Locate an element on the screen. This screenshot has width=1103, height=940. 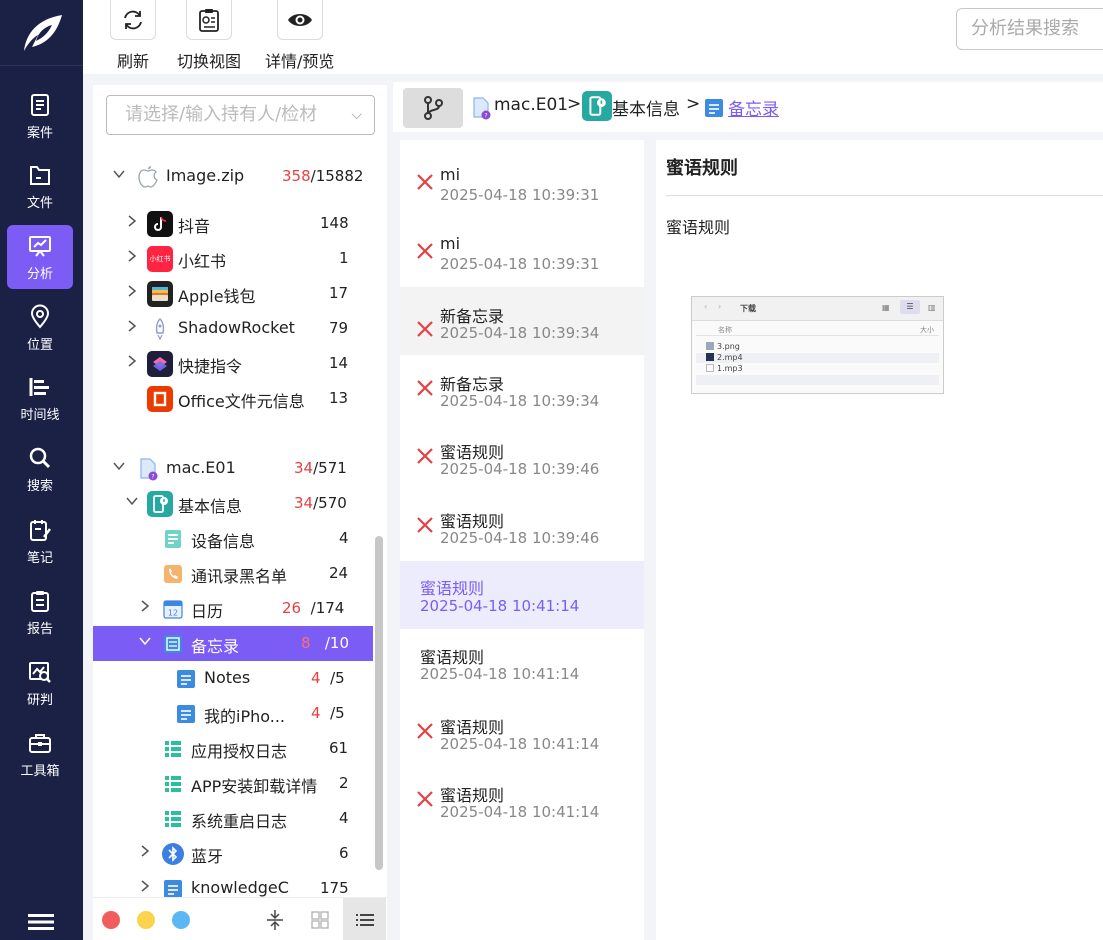
branch-button is located at coordinates (433, 108).